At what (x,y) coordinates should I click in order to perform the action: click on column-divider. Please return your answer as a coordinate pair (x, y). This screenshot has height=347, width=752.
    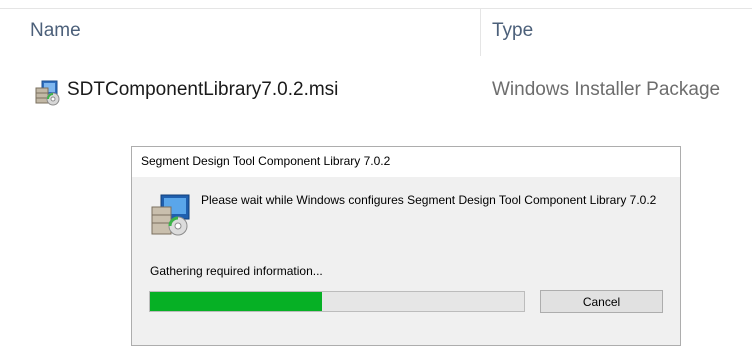
    Looking at the image, I should click on (480, 32).